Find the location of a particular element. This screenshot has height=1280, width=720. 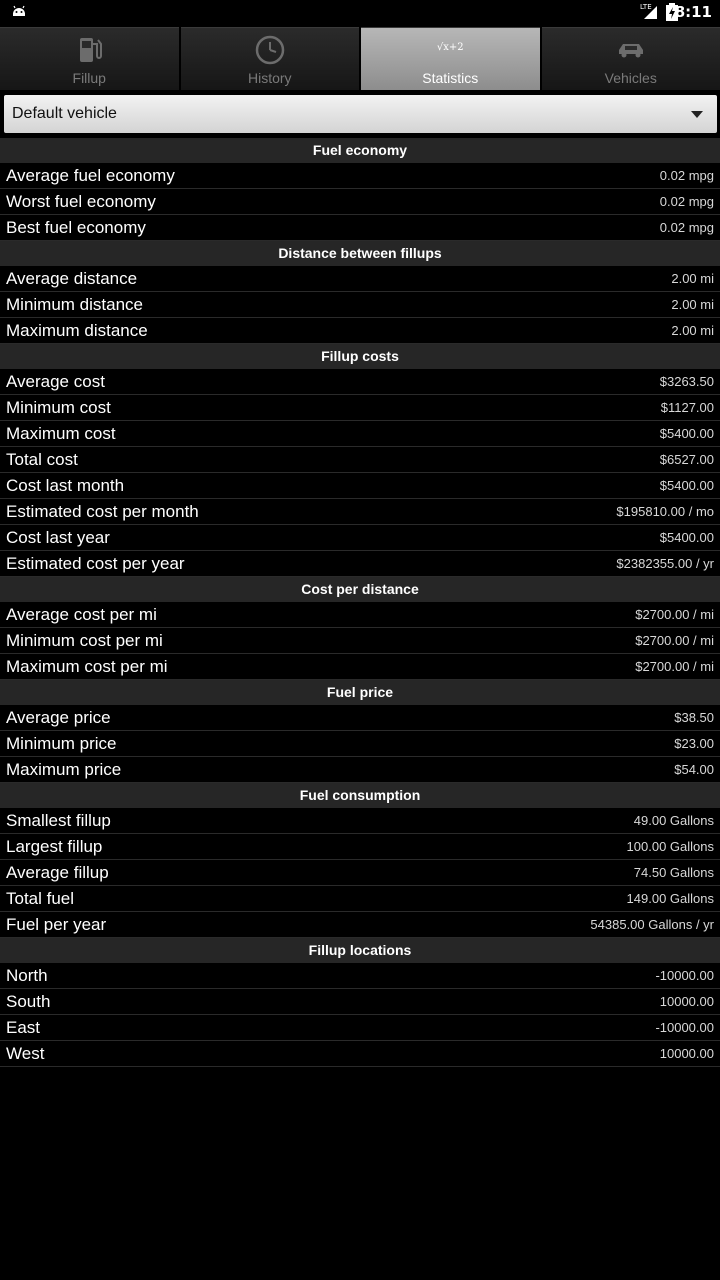

clock-time: 8:11 is located at coordinates (693, 12).